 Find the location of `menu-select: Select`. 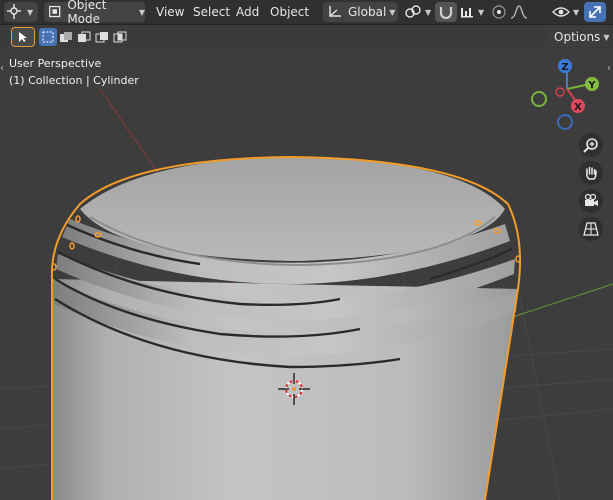

menu-select: Select is located at coordinates (211, 12).